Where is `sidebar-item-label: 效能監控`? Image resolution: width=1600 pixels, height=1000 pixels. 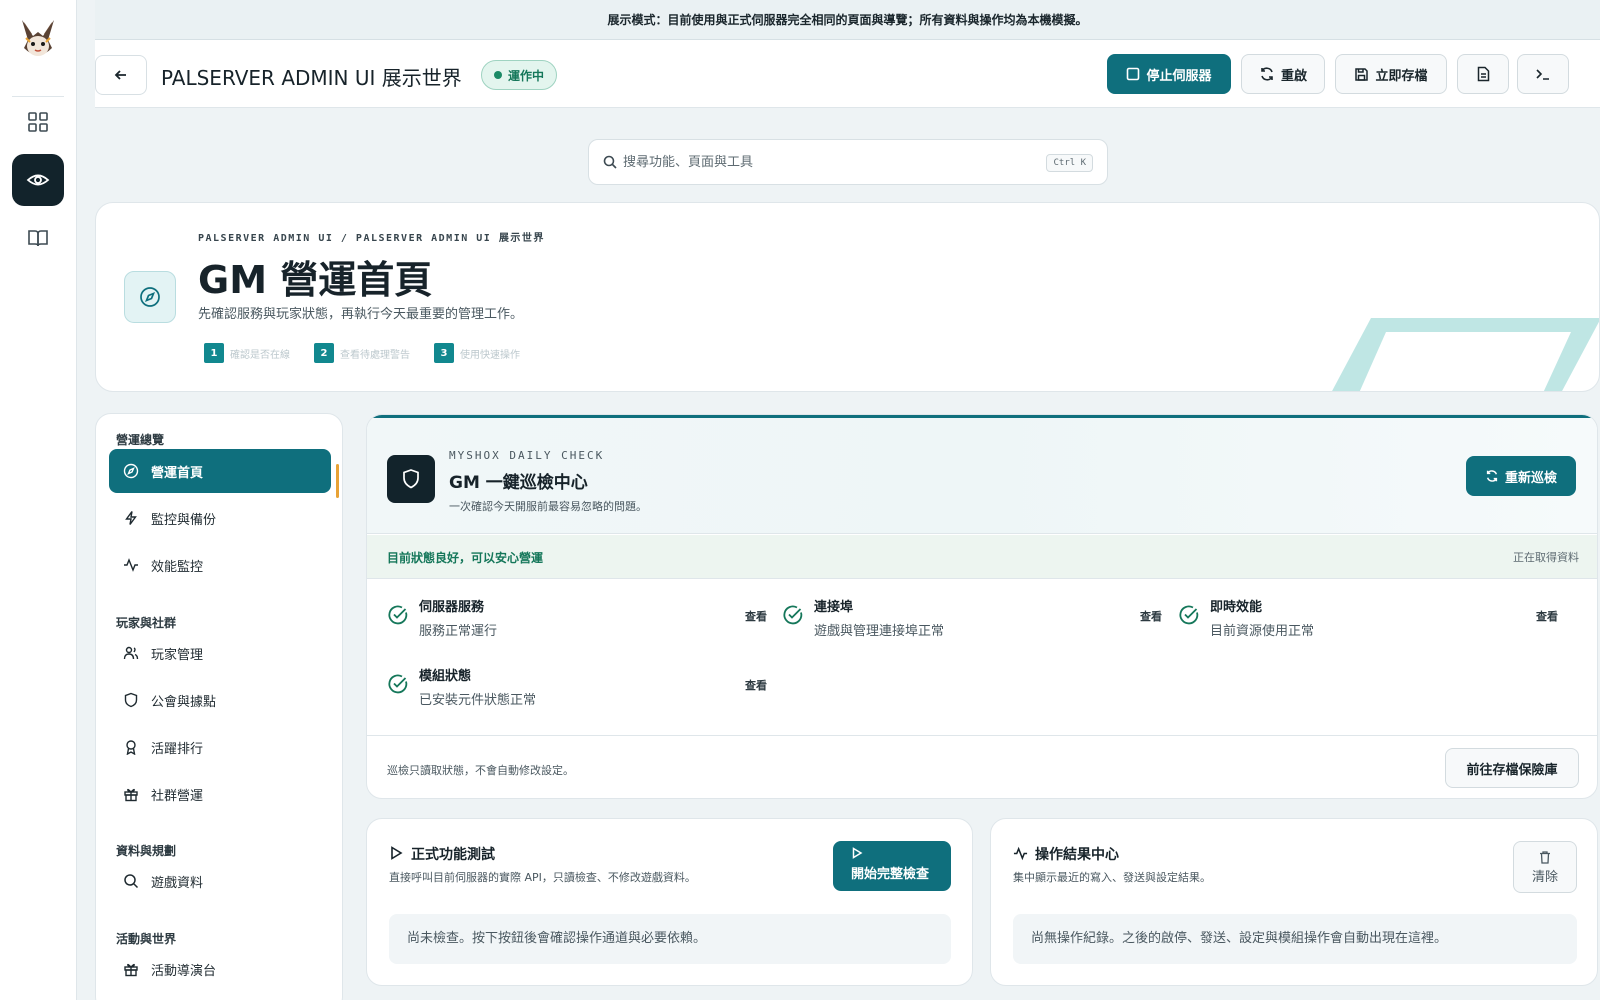
sidebar-item-label: 效能監控 is located at coordinates (177, 567).